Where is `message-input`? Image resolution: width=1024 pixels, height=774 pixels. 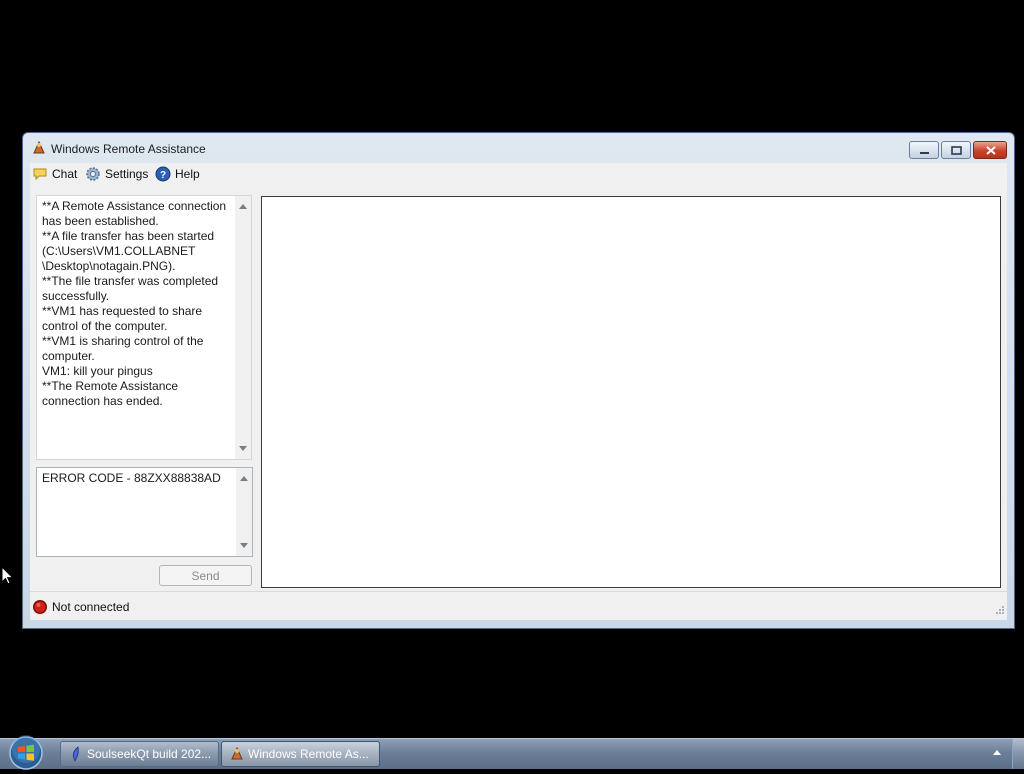
message-input is located at coordinates (136, 512).